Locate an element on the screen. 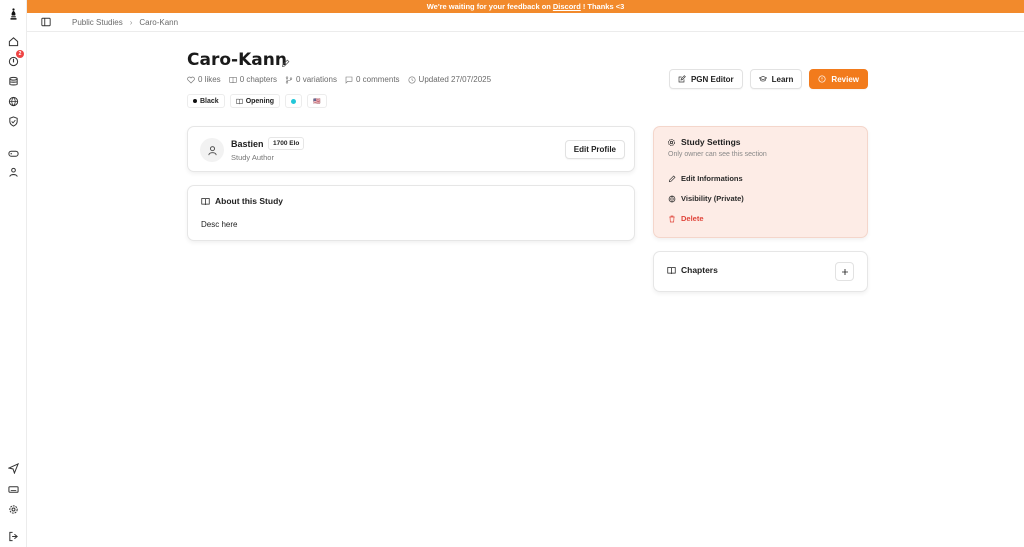 This screenshot has height=547, width=1024. comments-stat: 0 comments is located at coordinates (372, 79).